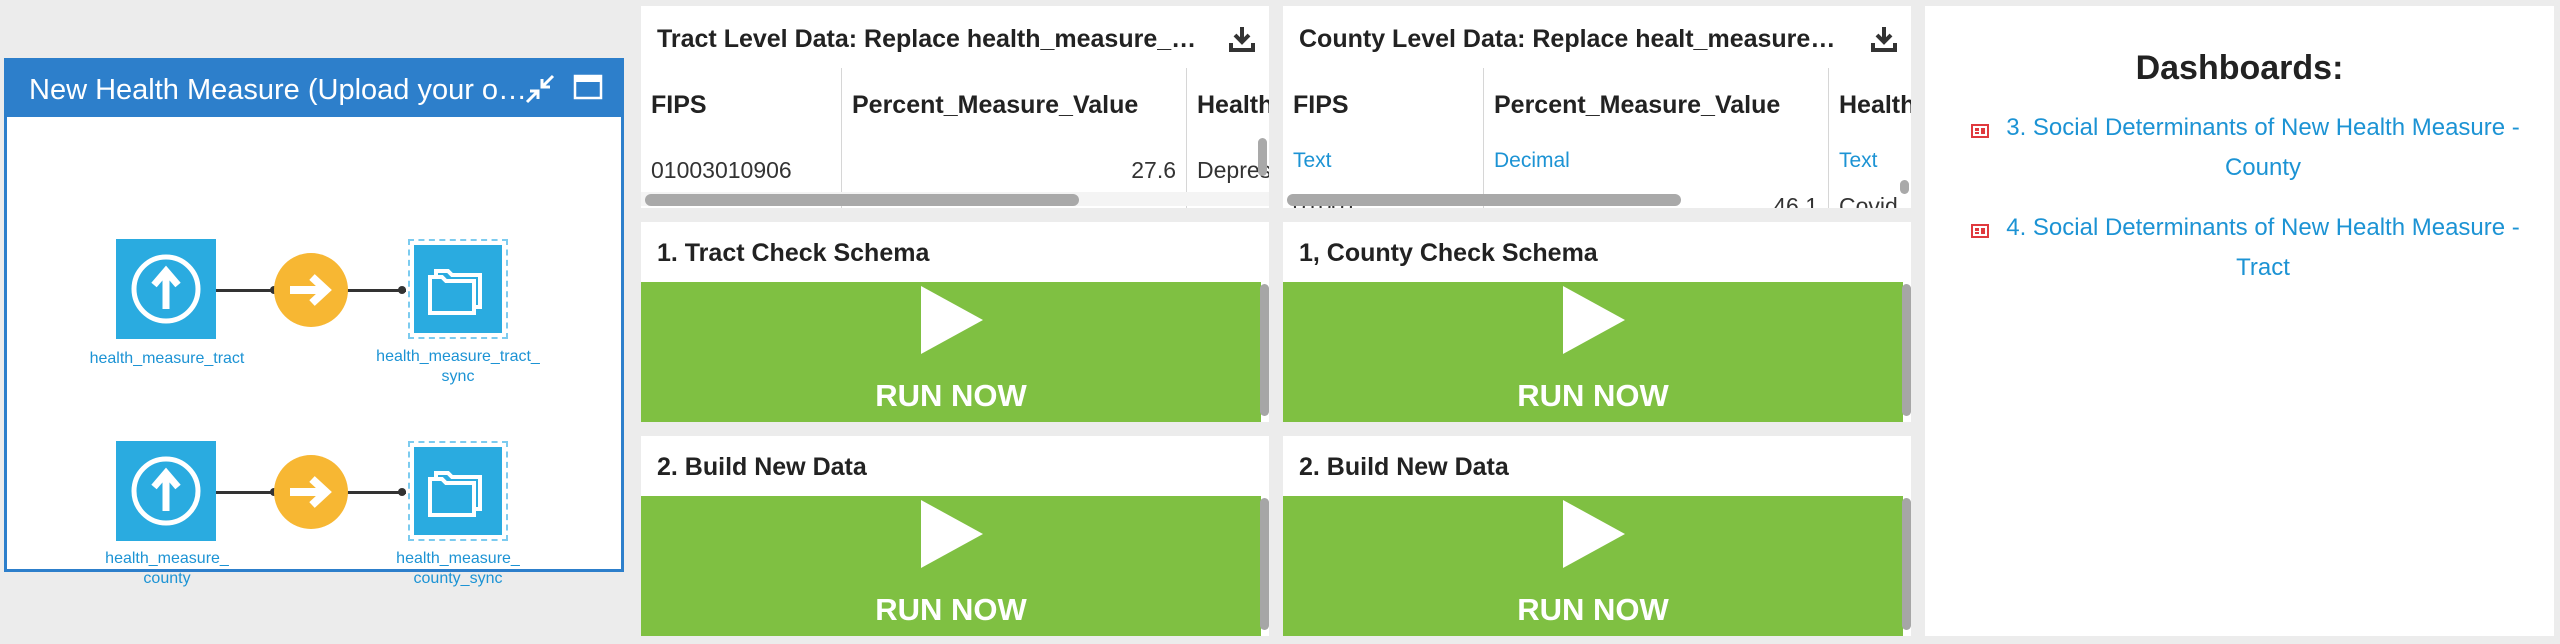 This screenshot has height=644, width=2560. I want to click on node-label-line: sync, so click(458, 376).